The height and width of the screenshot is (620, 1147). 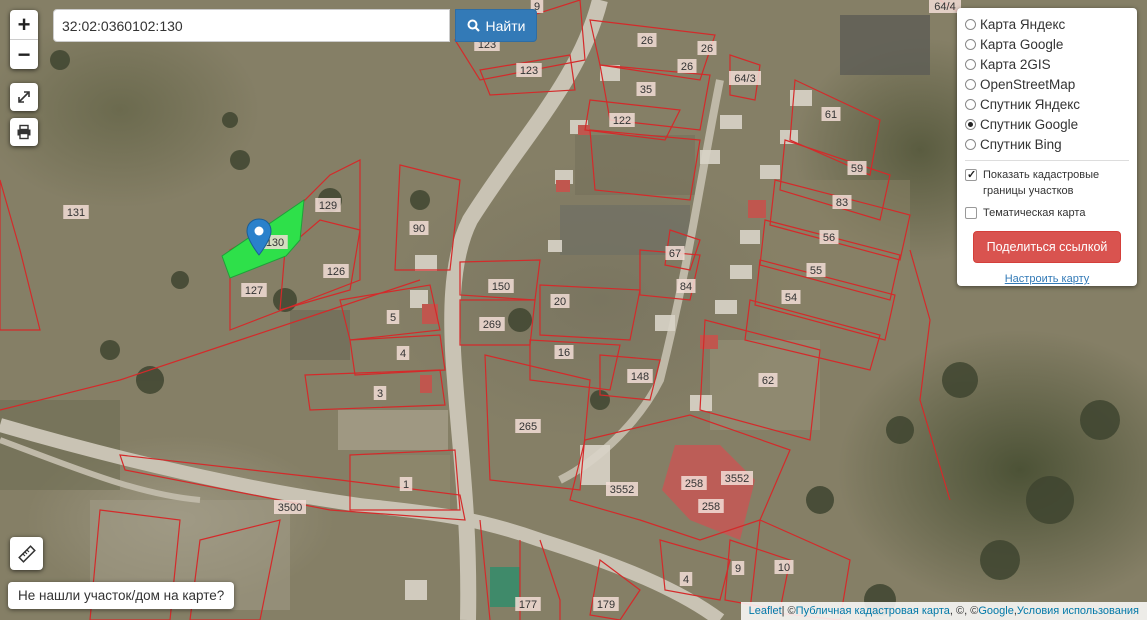 What do you see at coordinates (1021, 144) in the screenshot?
I see `basemap-option-label: Спутник Bing` at bounding box center [1021, 144].